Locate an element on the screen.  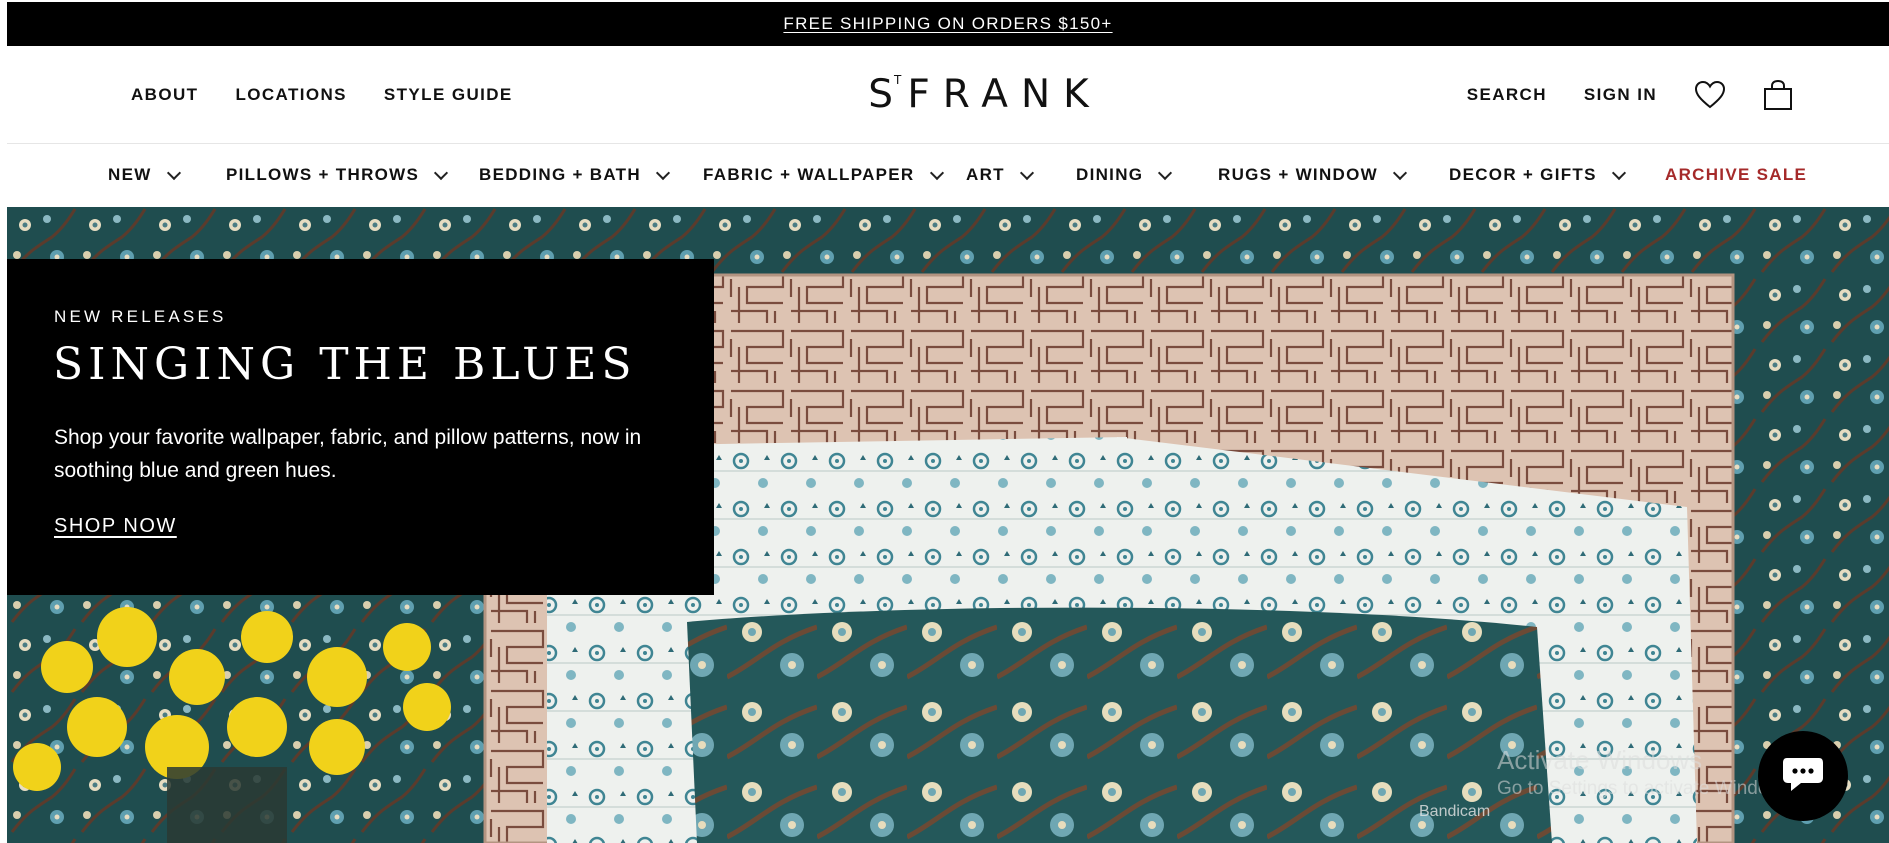
chat-bubble-icon is located at coordinates (1803, 776).